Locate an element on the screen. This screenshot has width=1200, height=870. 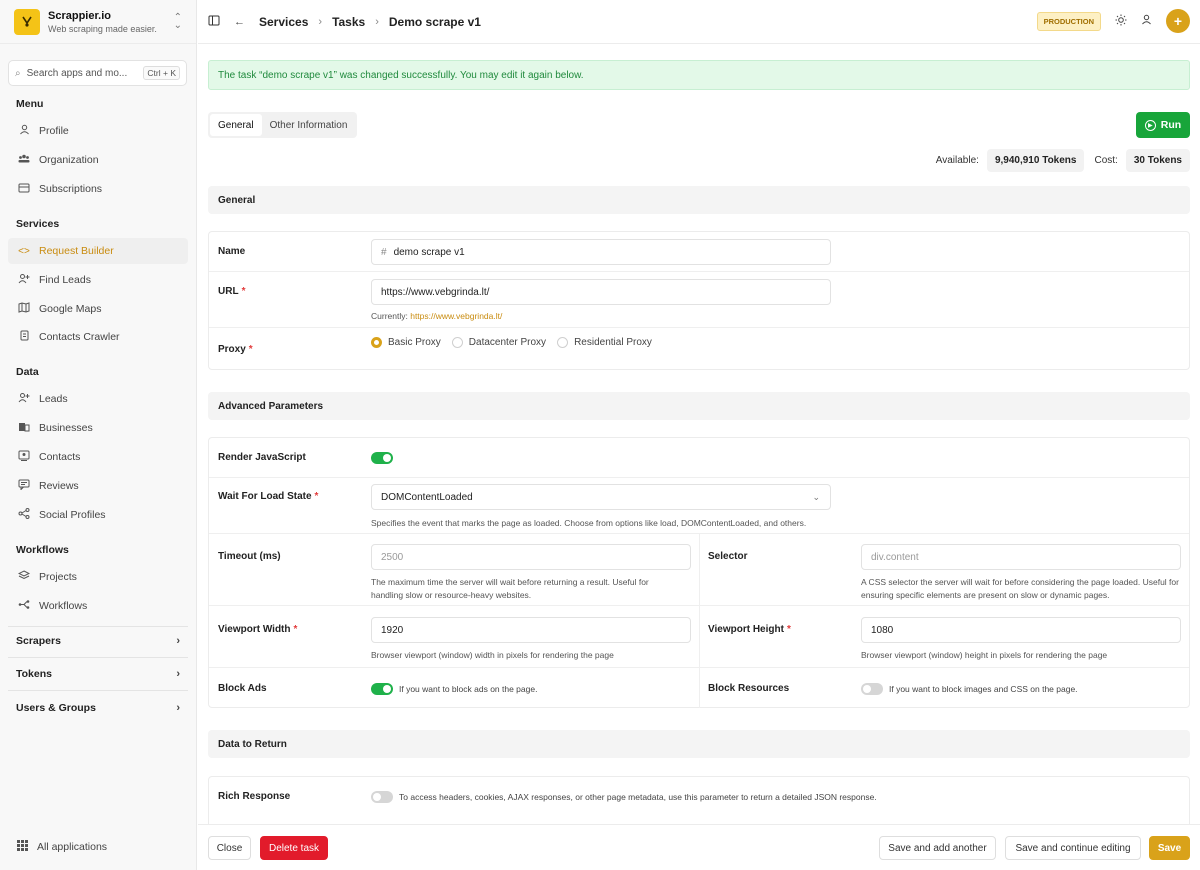
play-icon: ▶ is located at coordinates (1150, 125).